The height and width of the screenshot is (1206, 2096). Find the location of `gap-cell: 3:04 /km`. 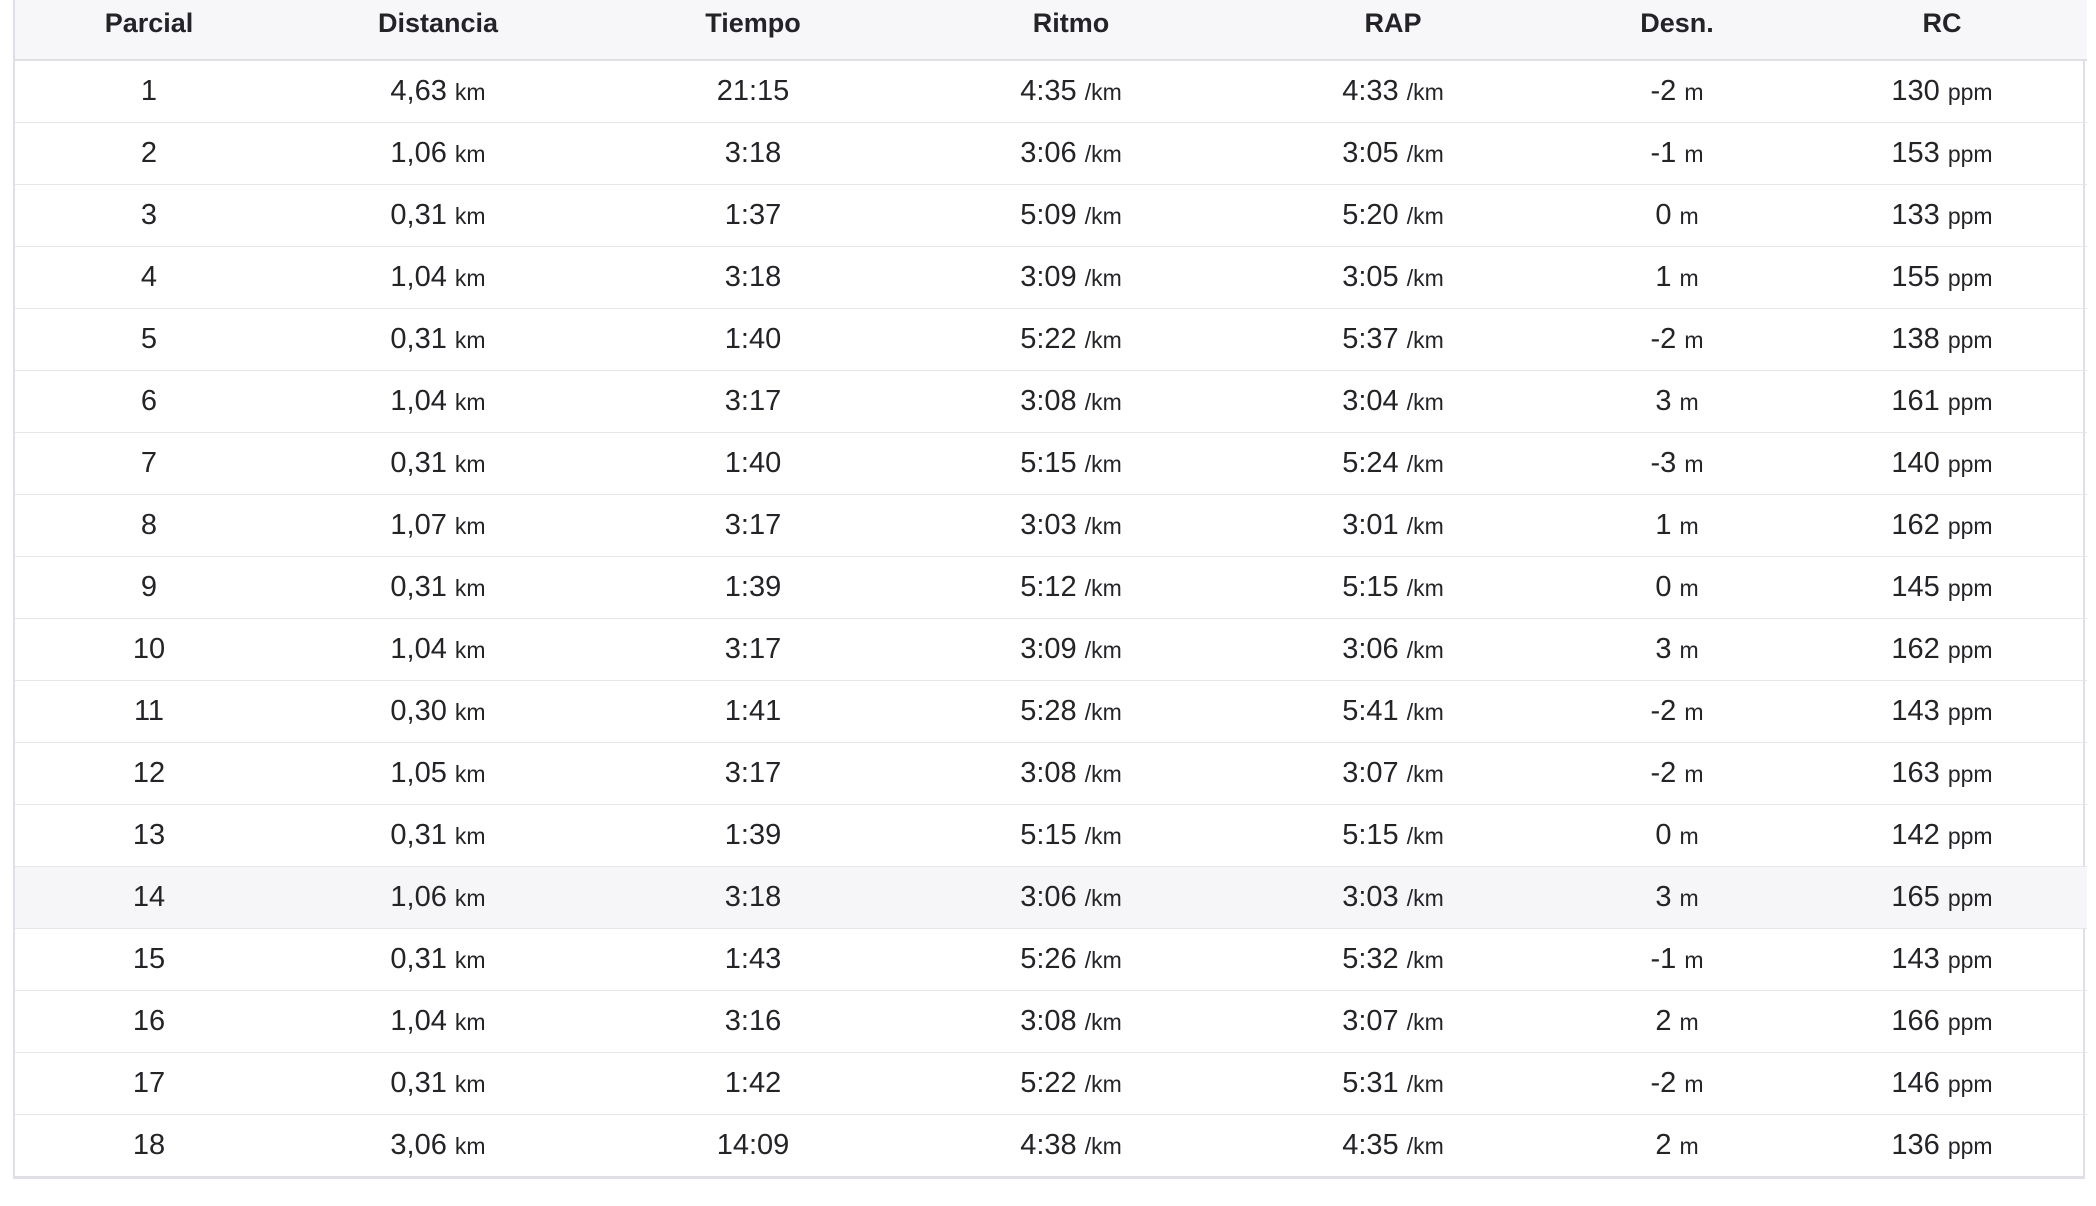

gap-cell: 3:04 /km is located at coordinates (1393, 401).